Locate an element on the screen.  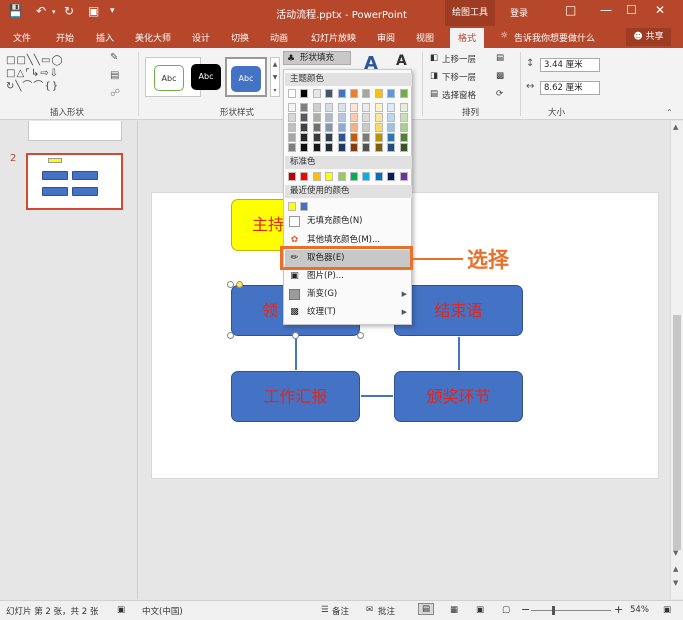
ribbon-display-icon: □ is located at coordinates (570, 10).